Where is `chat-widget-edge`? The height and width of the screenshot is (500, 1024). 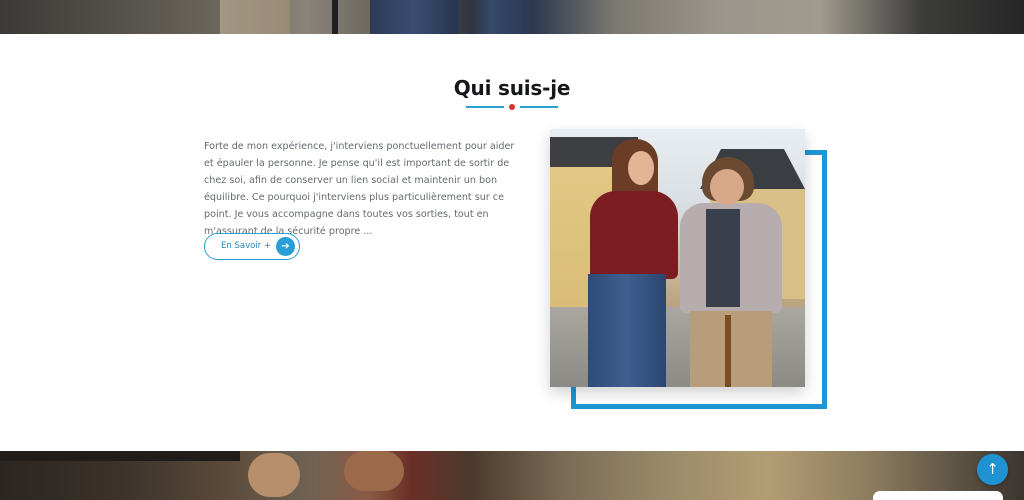
chat-widget-edge is located at coordinates (938, 495).